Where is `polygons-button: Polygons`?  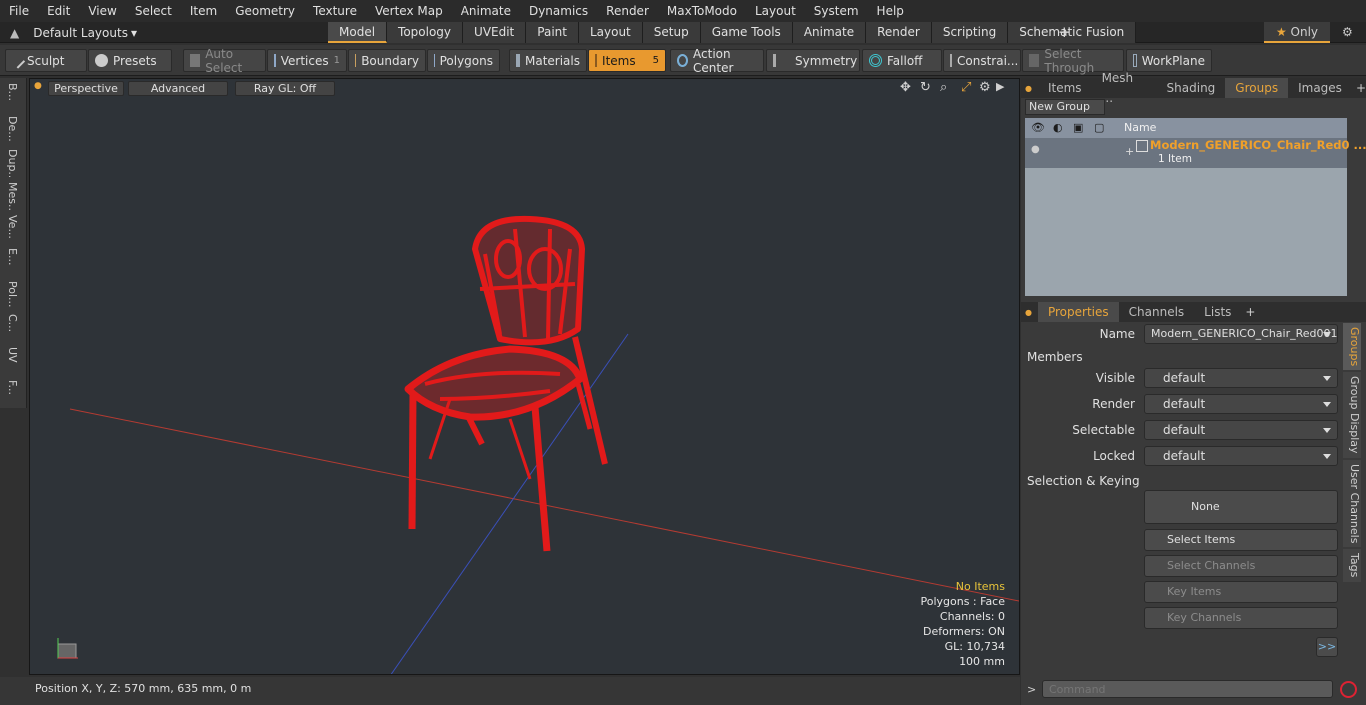 polygons-button: Polygons is located at coordinates (463, 60).